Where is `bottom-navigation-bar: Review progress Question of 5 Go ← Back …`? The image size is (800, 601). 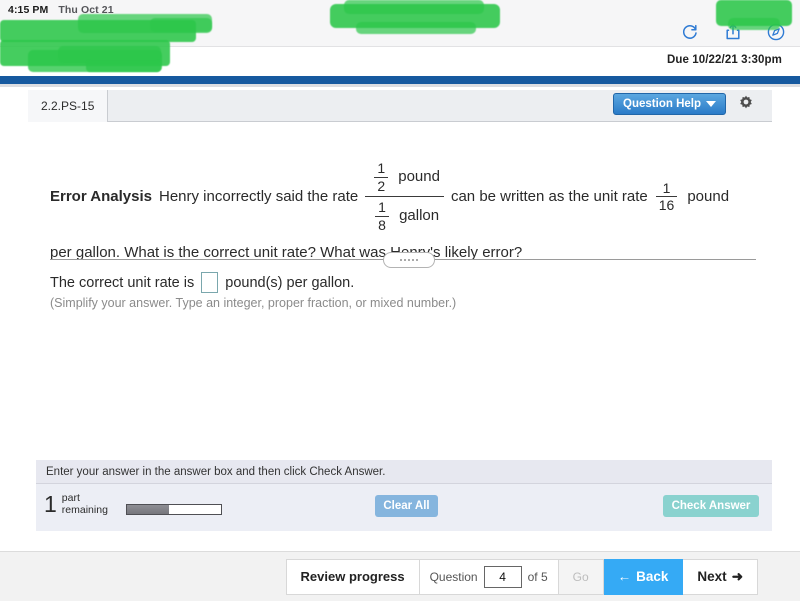
bottom-navigation-bar: Review progress Question of 5 Go ← Back … is located at coordinates (400, 576).